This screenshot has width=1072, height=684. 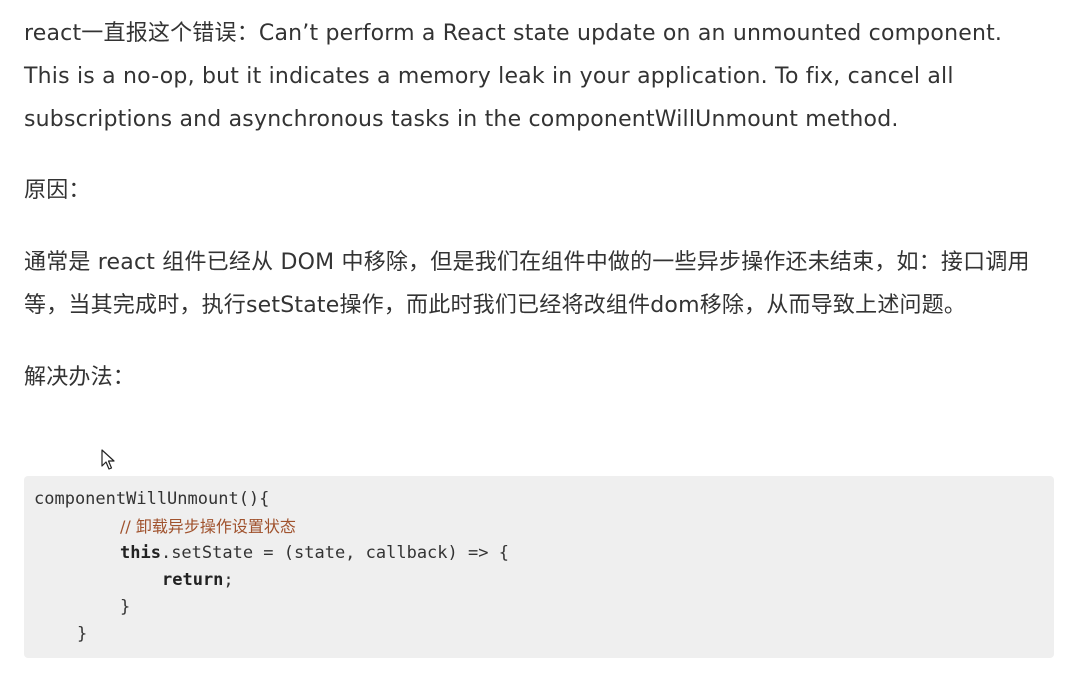 I want to click on mouse-pointer-icon, so click(x=108, y=459).